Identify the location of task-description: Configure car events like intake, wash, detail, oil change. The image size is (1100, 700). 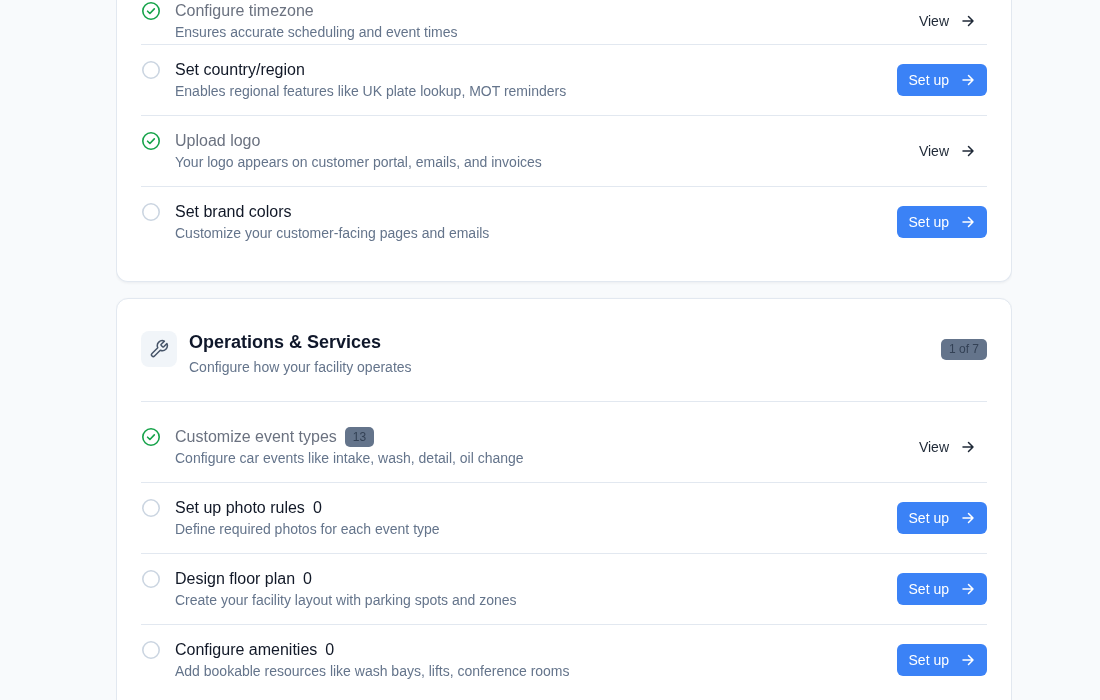
(350, 458).